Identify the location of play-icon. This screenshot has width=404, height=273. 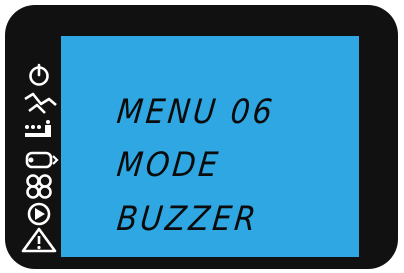
(39, 214).